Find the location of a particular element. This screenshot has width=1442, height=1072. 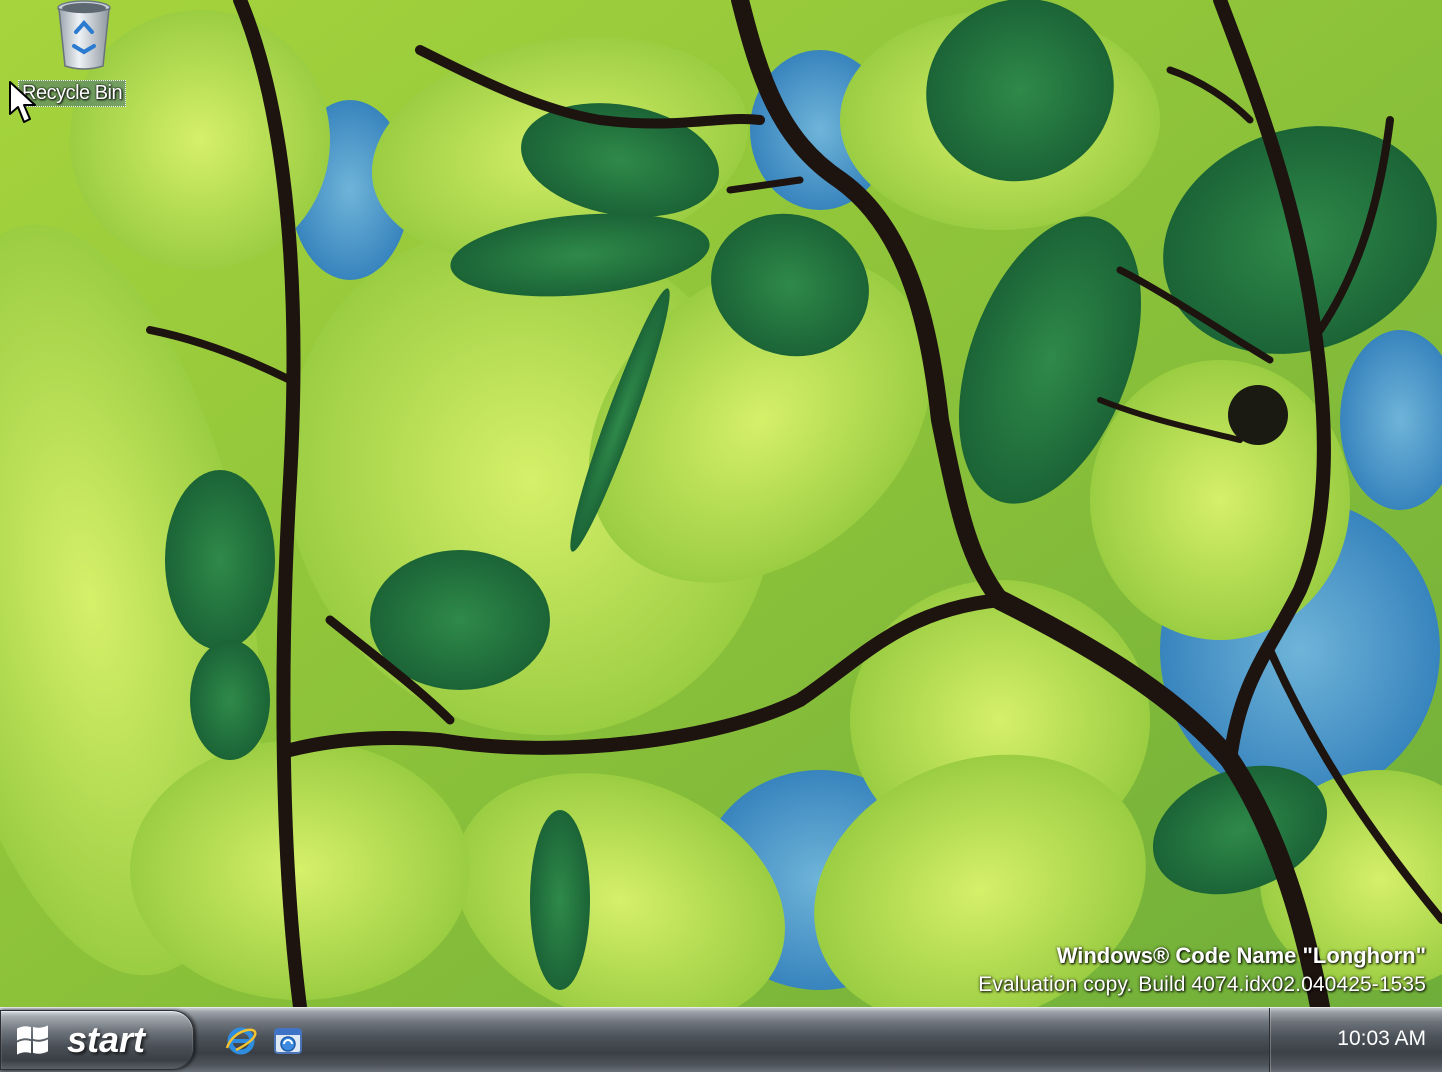

recycle-bin-shortcut: Recycle Bin is located at coordinates (82, 60).